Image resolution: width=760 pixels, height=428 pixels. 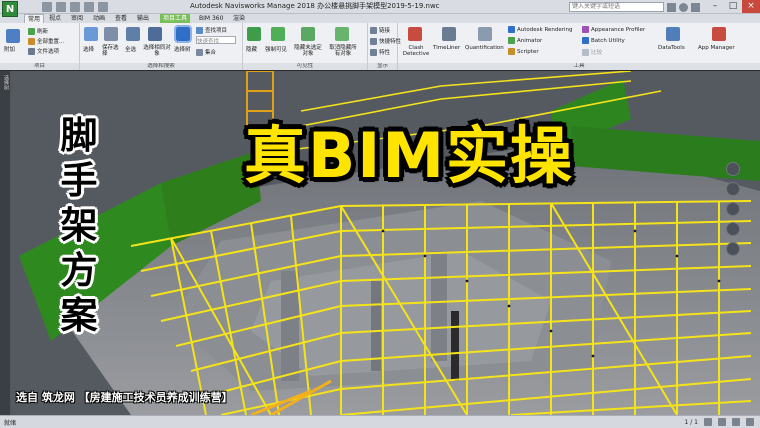 I want to click on navigation-bar, so click(x=733, y=219).